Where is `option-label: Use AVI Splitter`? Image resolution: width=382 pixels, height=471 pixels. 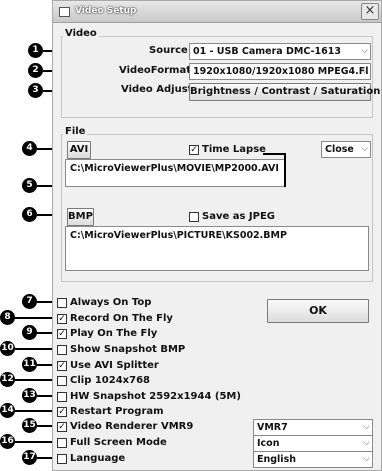
option-label: Use AVI Splitter is located at coordinates (114, 365).